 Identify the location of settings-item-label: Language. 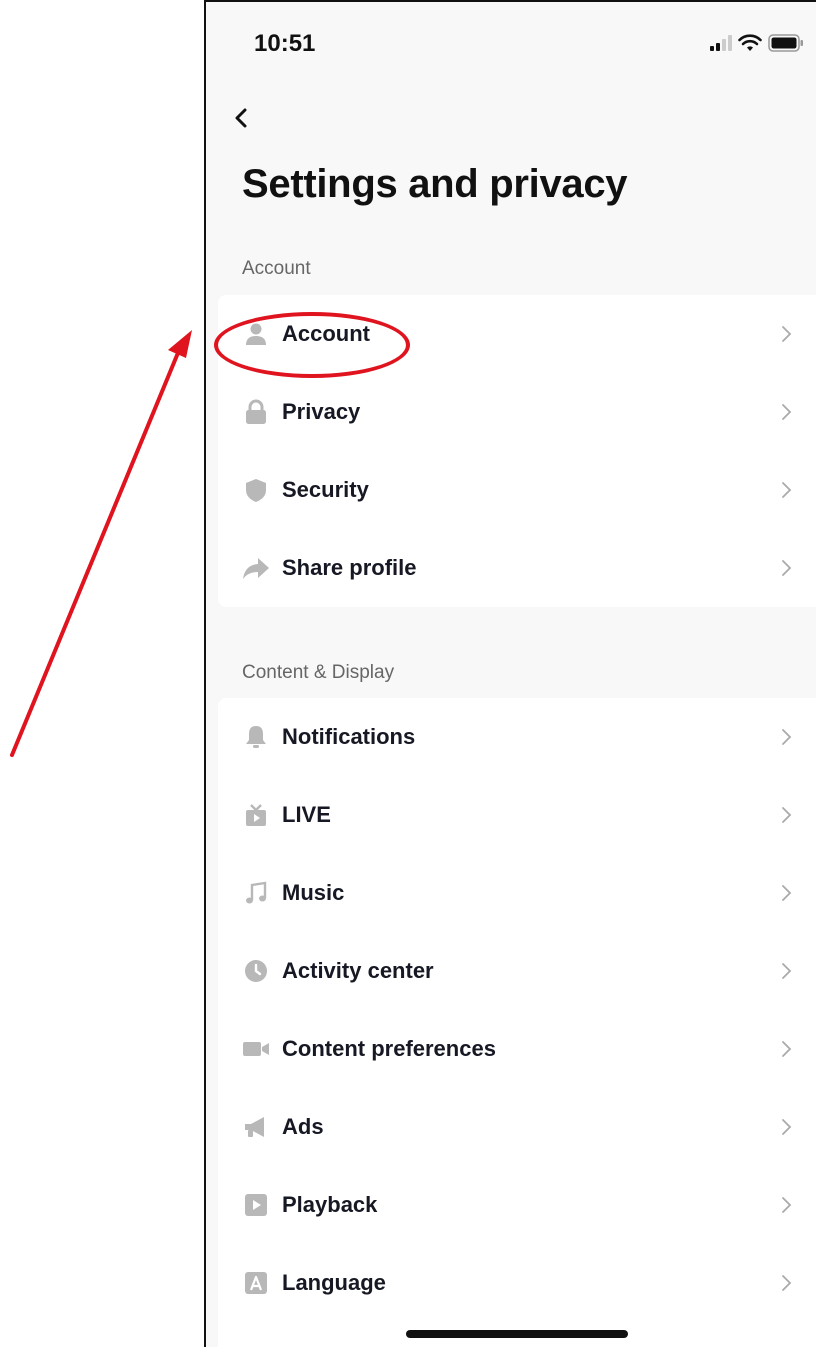
(334, 1282).